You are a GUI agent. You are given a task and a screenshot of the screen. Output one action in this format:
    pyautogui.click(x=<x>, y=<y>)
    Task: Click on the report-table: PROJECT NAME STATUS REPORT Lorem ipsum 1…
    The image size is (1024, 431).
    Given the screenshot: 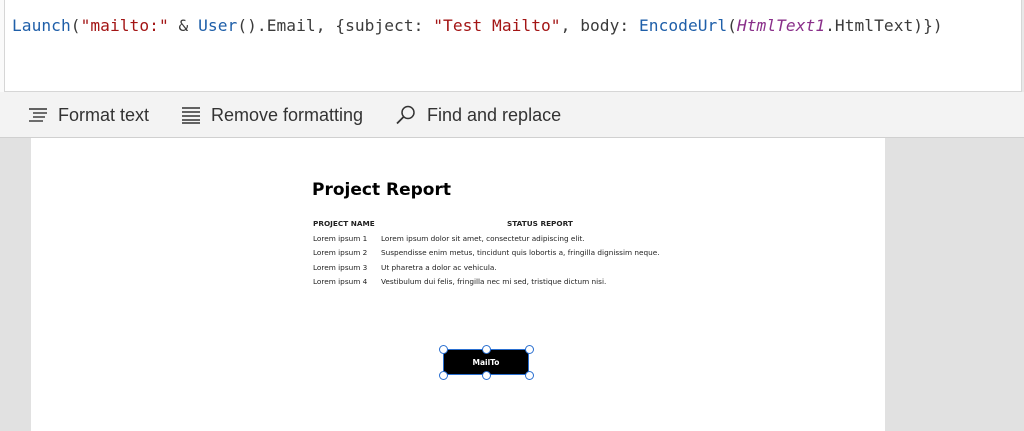 What is the action you would take?
    pyautogui.click(x=486, y=253)
    